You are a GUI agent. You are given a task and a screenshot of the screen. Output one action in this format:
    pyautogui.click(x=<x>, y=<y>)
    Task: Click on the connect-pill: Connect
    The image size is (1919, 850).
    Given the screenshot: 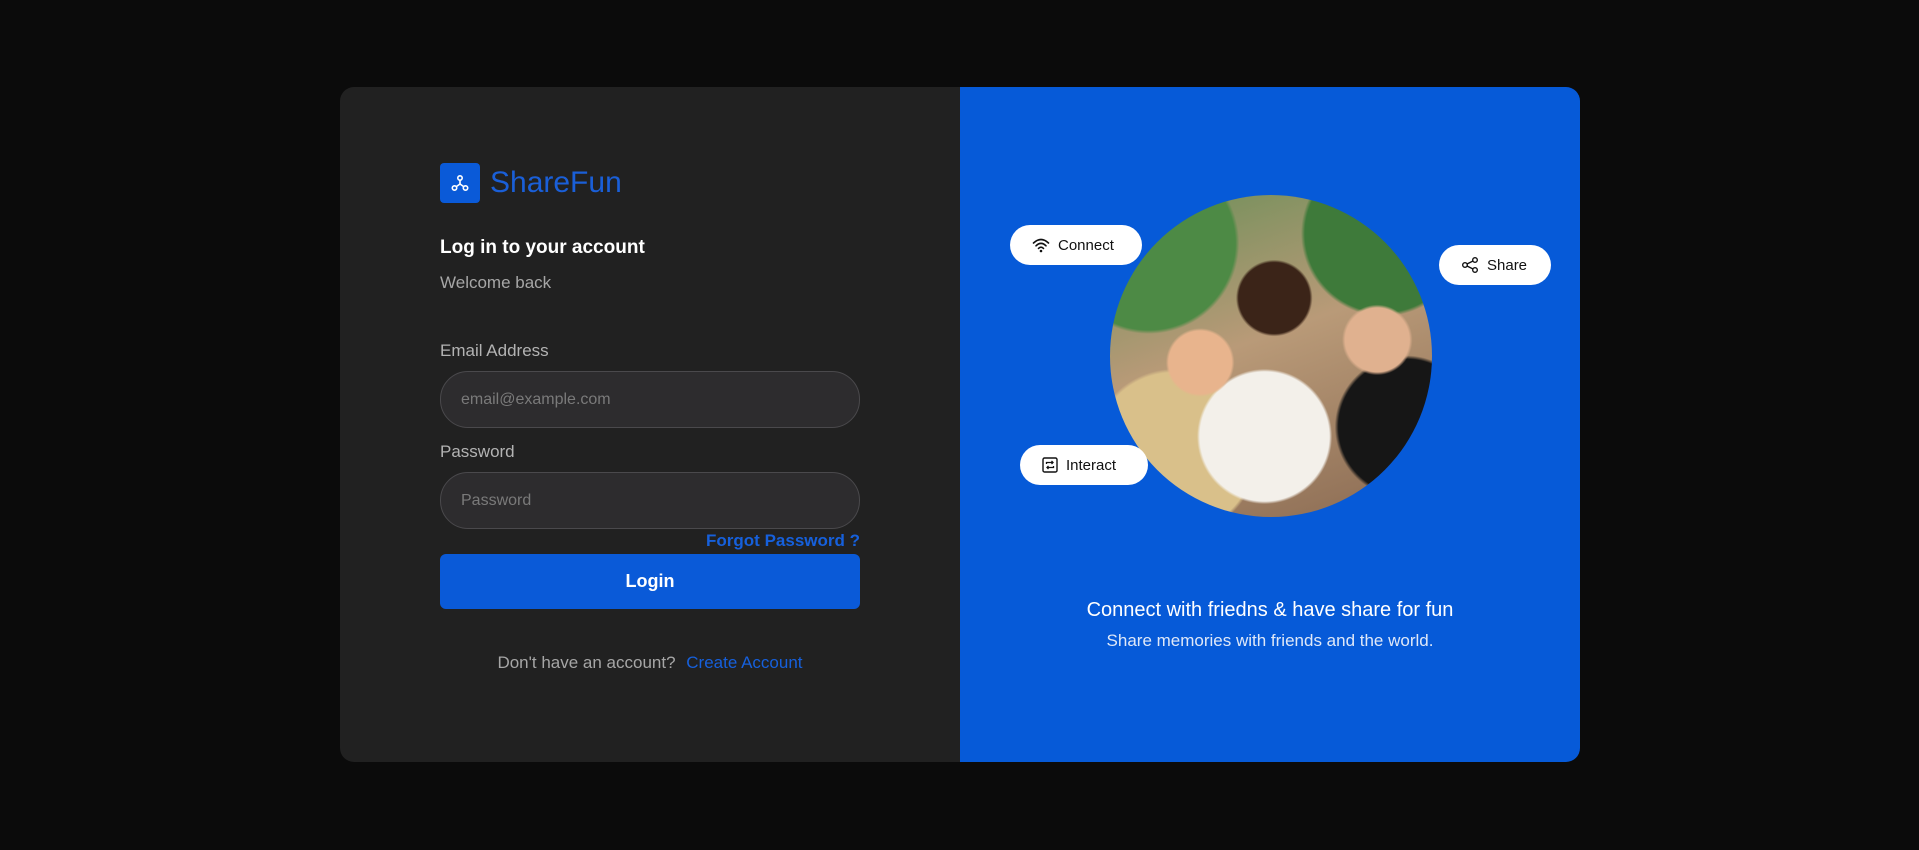 What is the action you would take?
    pyautogui.click(x=1076, y=245)
    